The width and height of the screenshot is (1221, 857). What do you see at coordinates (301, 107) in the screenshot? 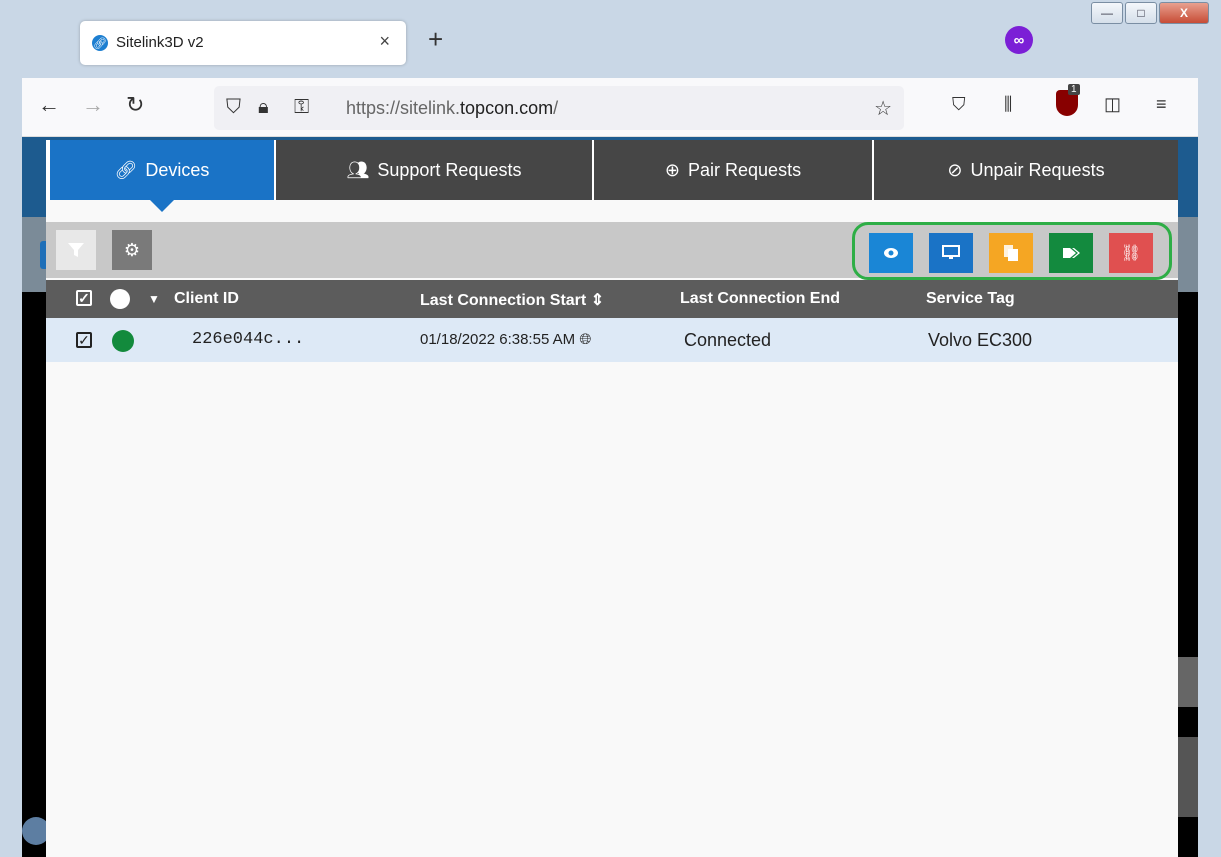
I see `key-icon: ⚿` at bounding box center [301, 107].